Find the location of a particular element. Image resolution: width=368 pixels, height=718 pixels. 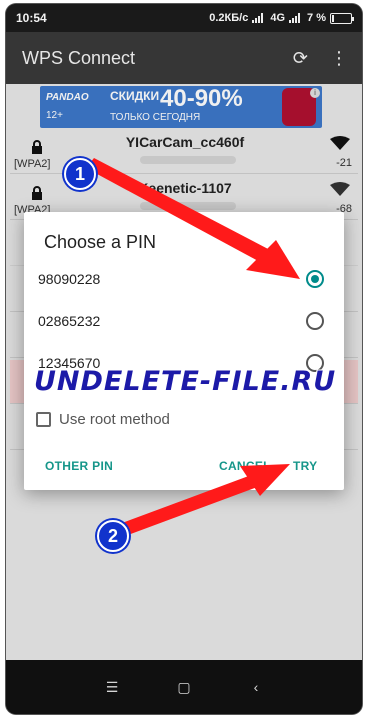

dialog-title: Choose a PIN is located at coordinates (100, 242).